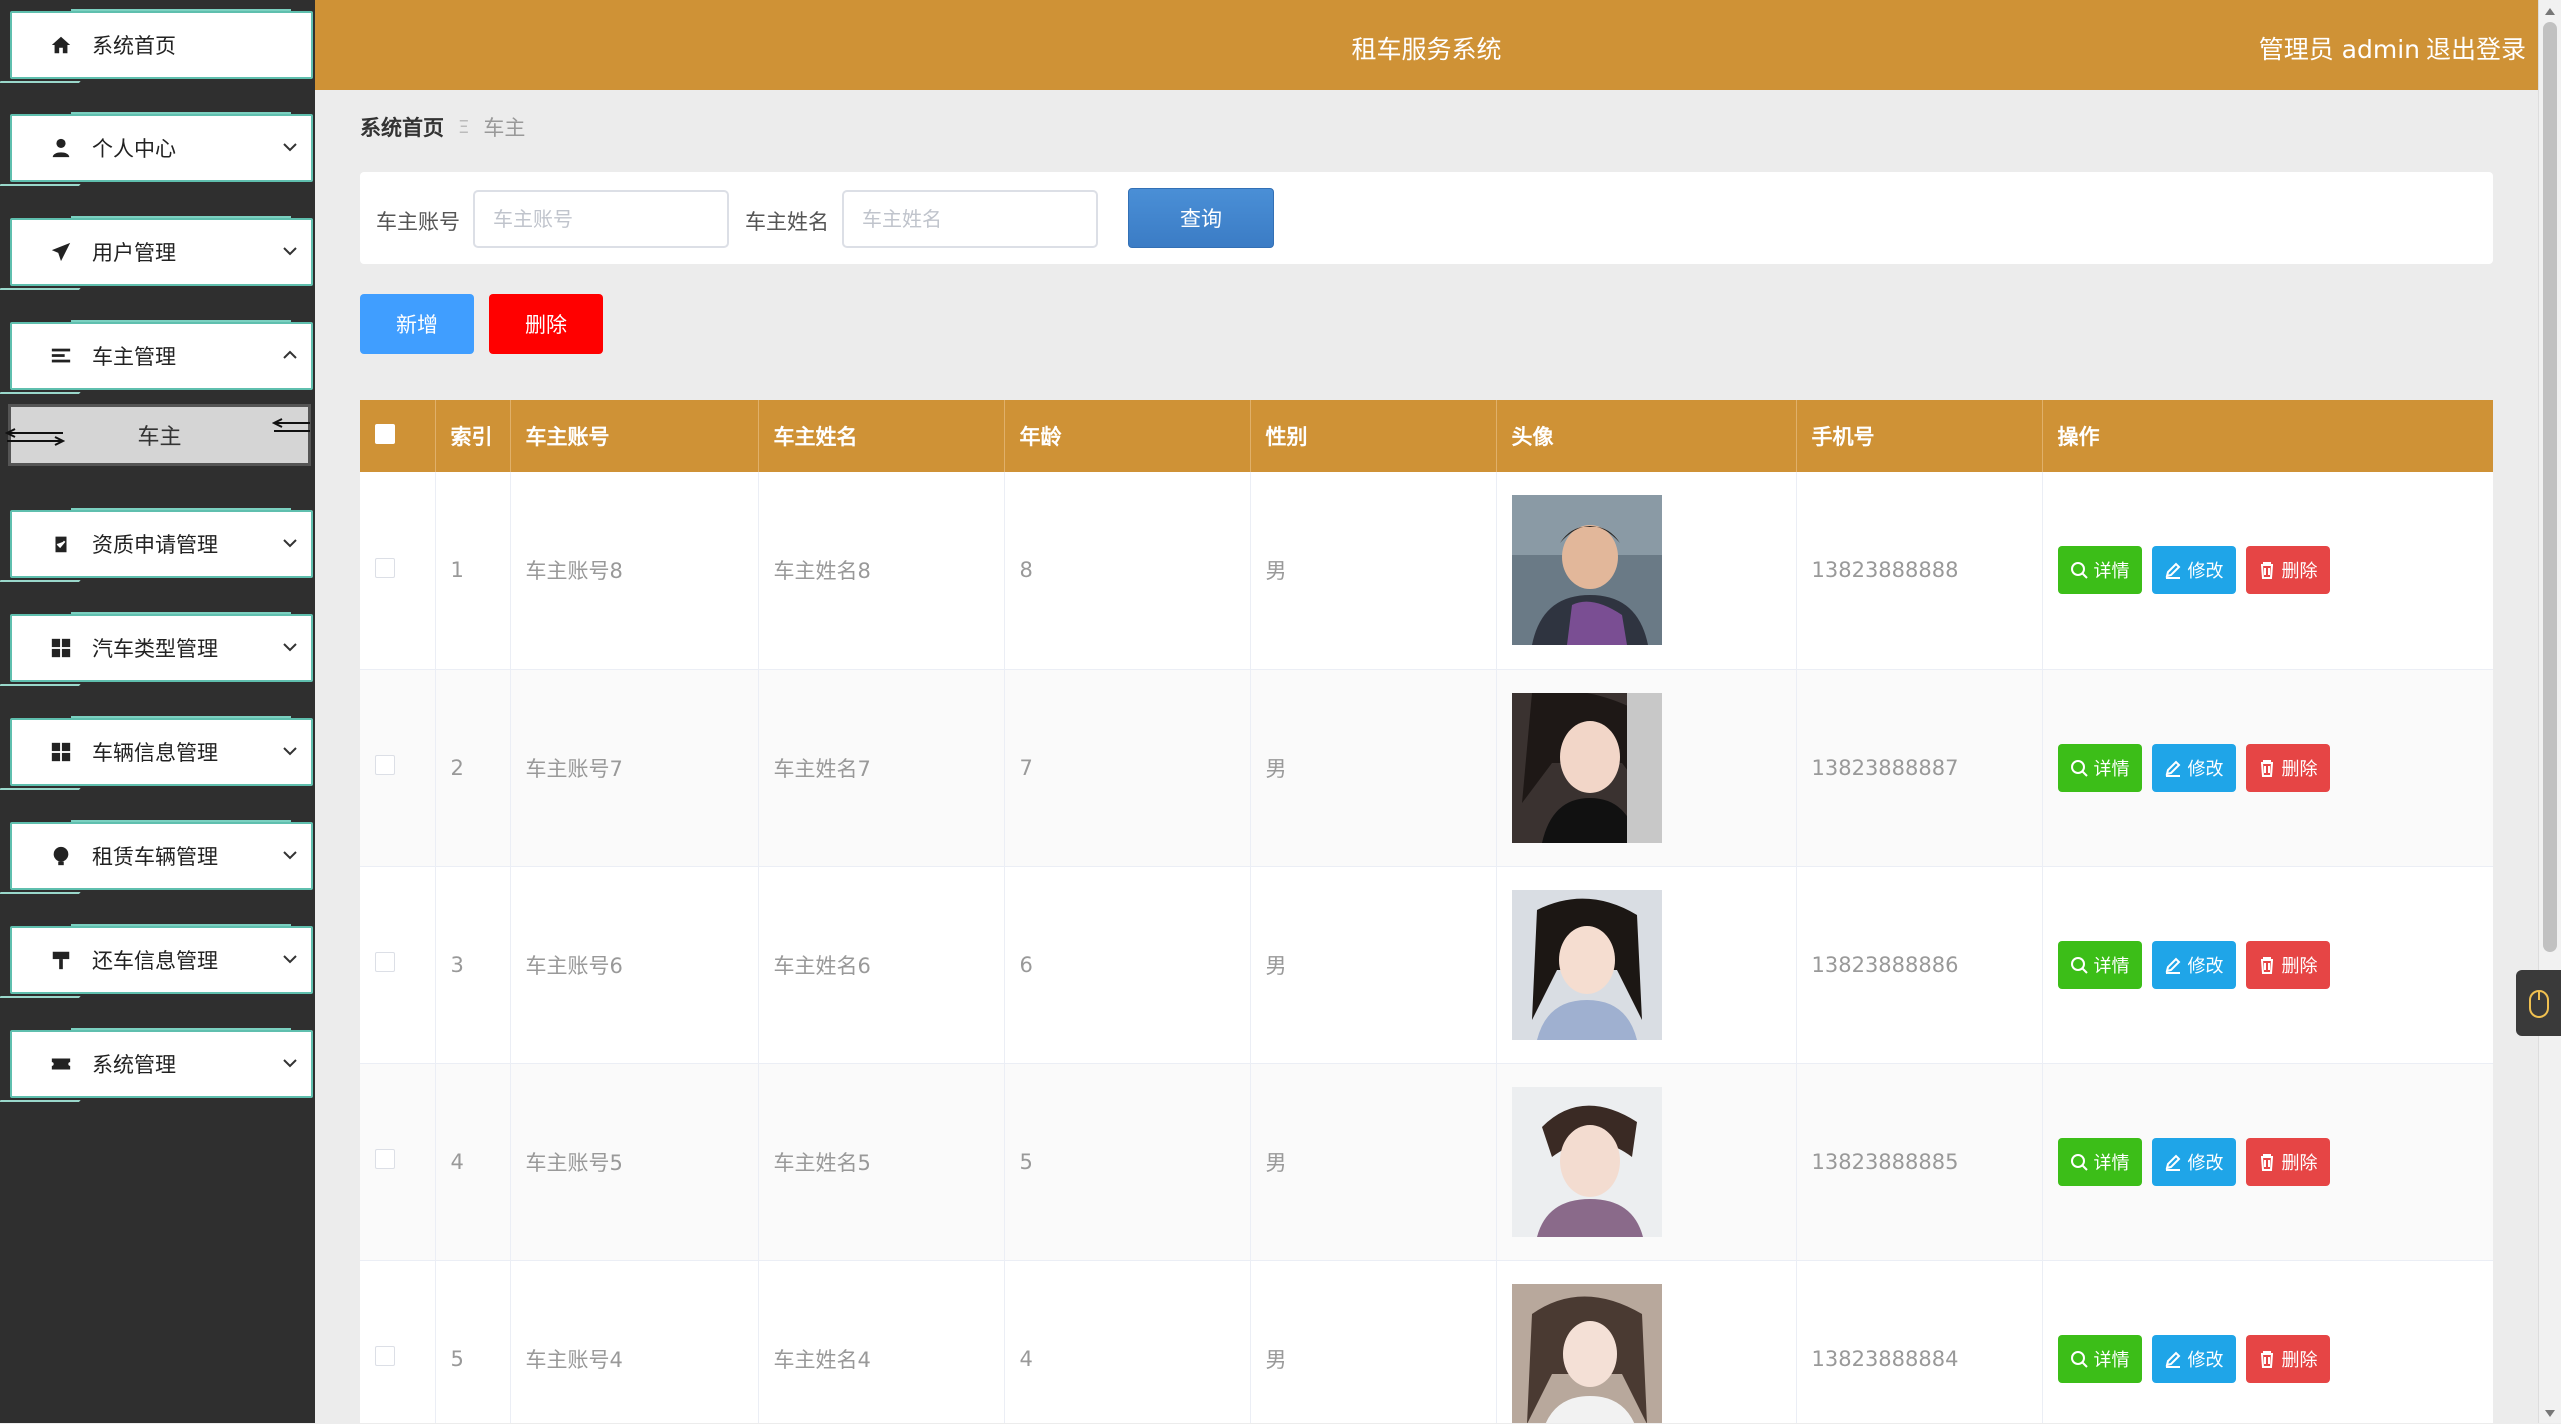  Describe the element at coordinates (464, 127) in the screenshot. I see `breadcrumb-separator: Ξ` at that location.